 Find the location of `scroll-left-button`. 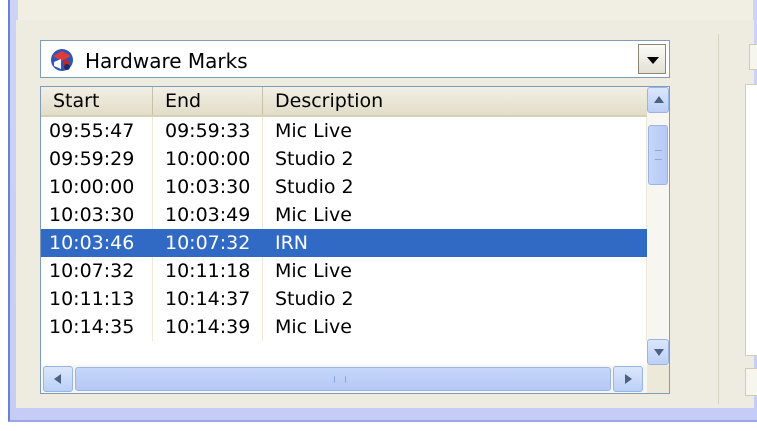

scroll-left-button is located at coordinates (58, 379).